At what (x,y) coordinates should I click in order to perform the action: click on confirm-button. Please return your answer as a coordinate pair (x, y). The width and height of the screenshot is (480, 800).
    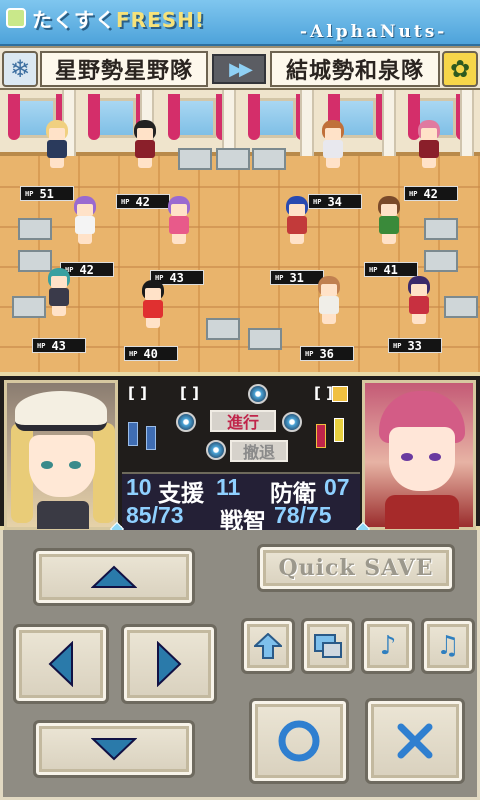
    Looking at the image, I should click on (299, 741).